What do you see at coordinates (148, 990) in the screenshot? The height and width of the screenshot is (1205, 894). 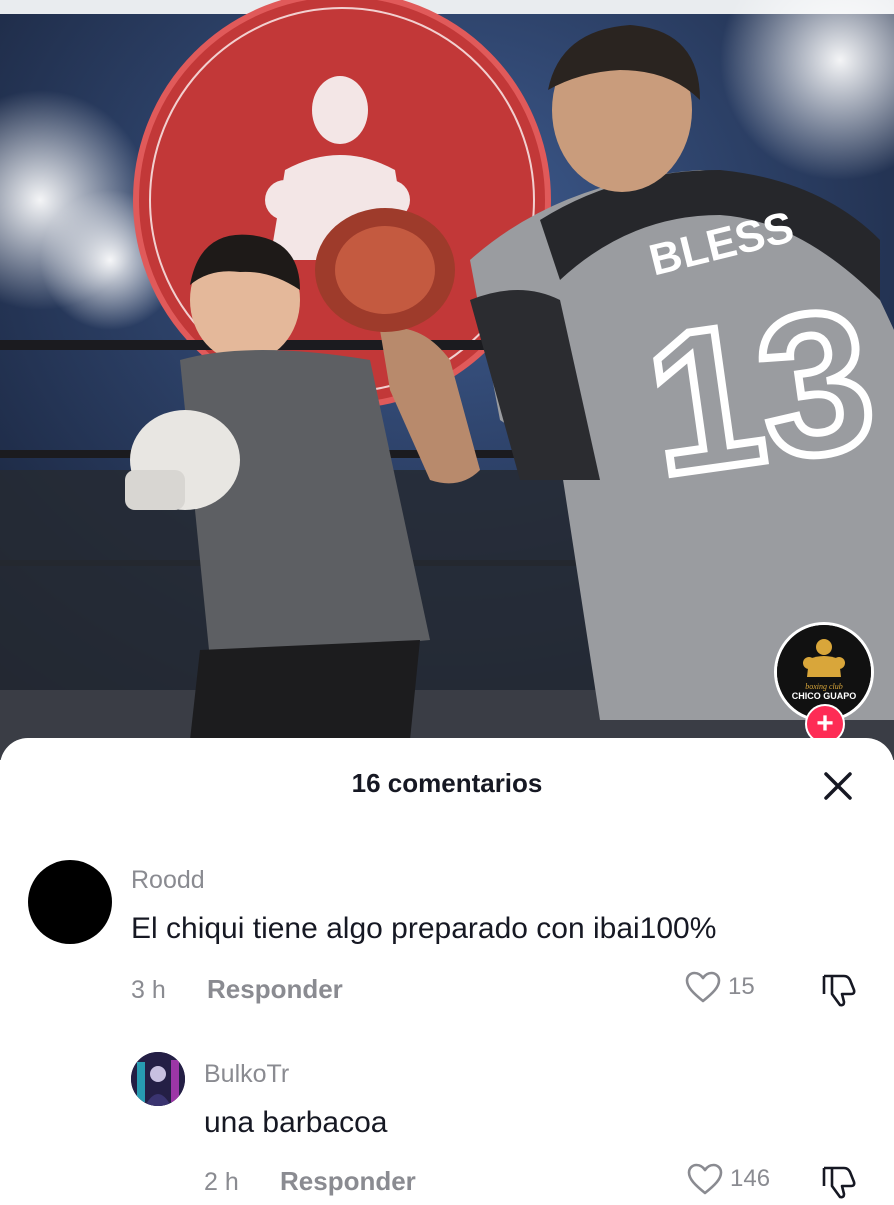 I see `comment-time: 3 h` at bounding box center [148, 990].